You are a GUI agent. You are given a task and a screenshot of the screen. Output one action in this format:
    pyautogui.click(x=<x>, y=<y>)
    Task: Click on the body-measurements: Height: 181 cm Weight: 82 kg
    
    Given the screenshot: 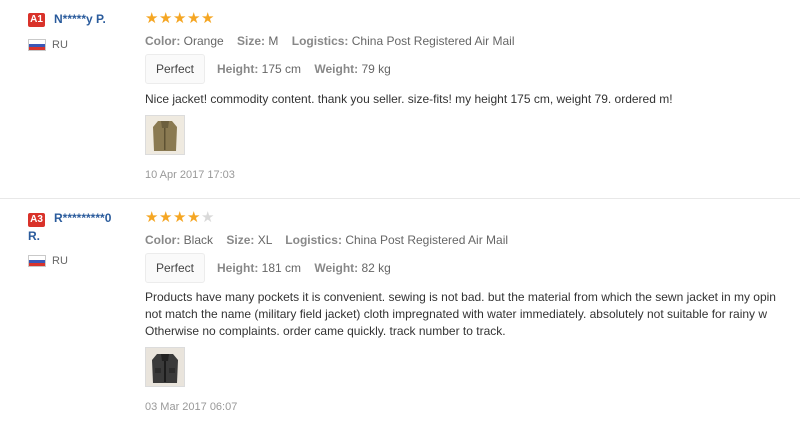 What is the action you would take?
    pyautogui.click(x=304, y=268)
    